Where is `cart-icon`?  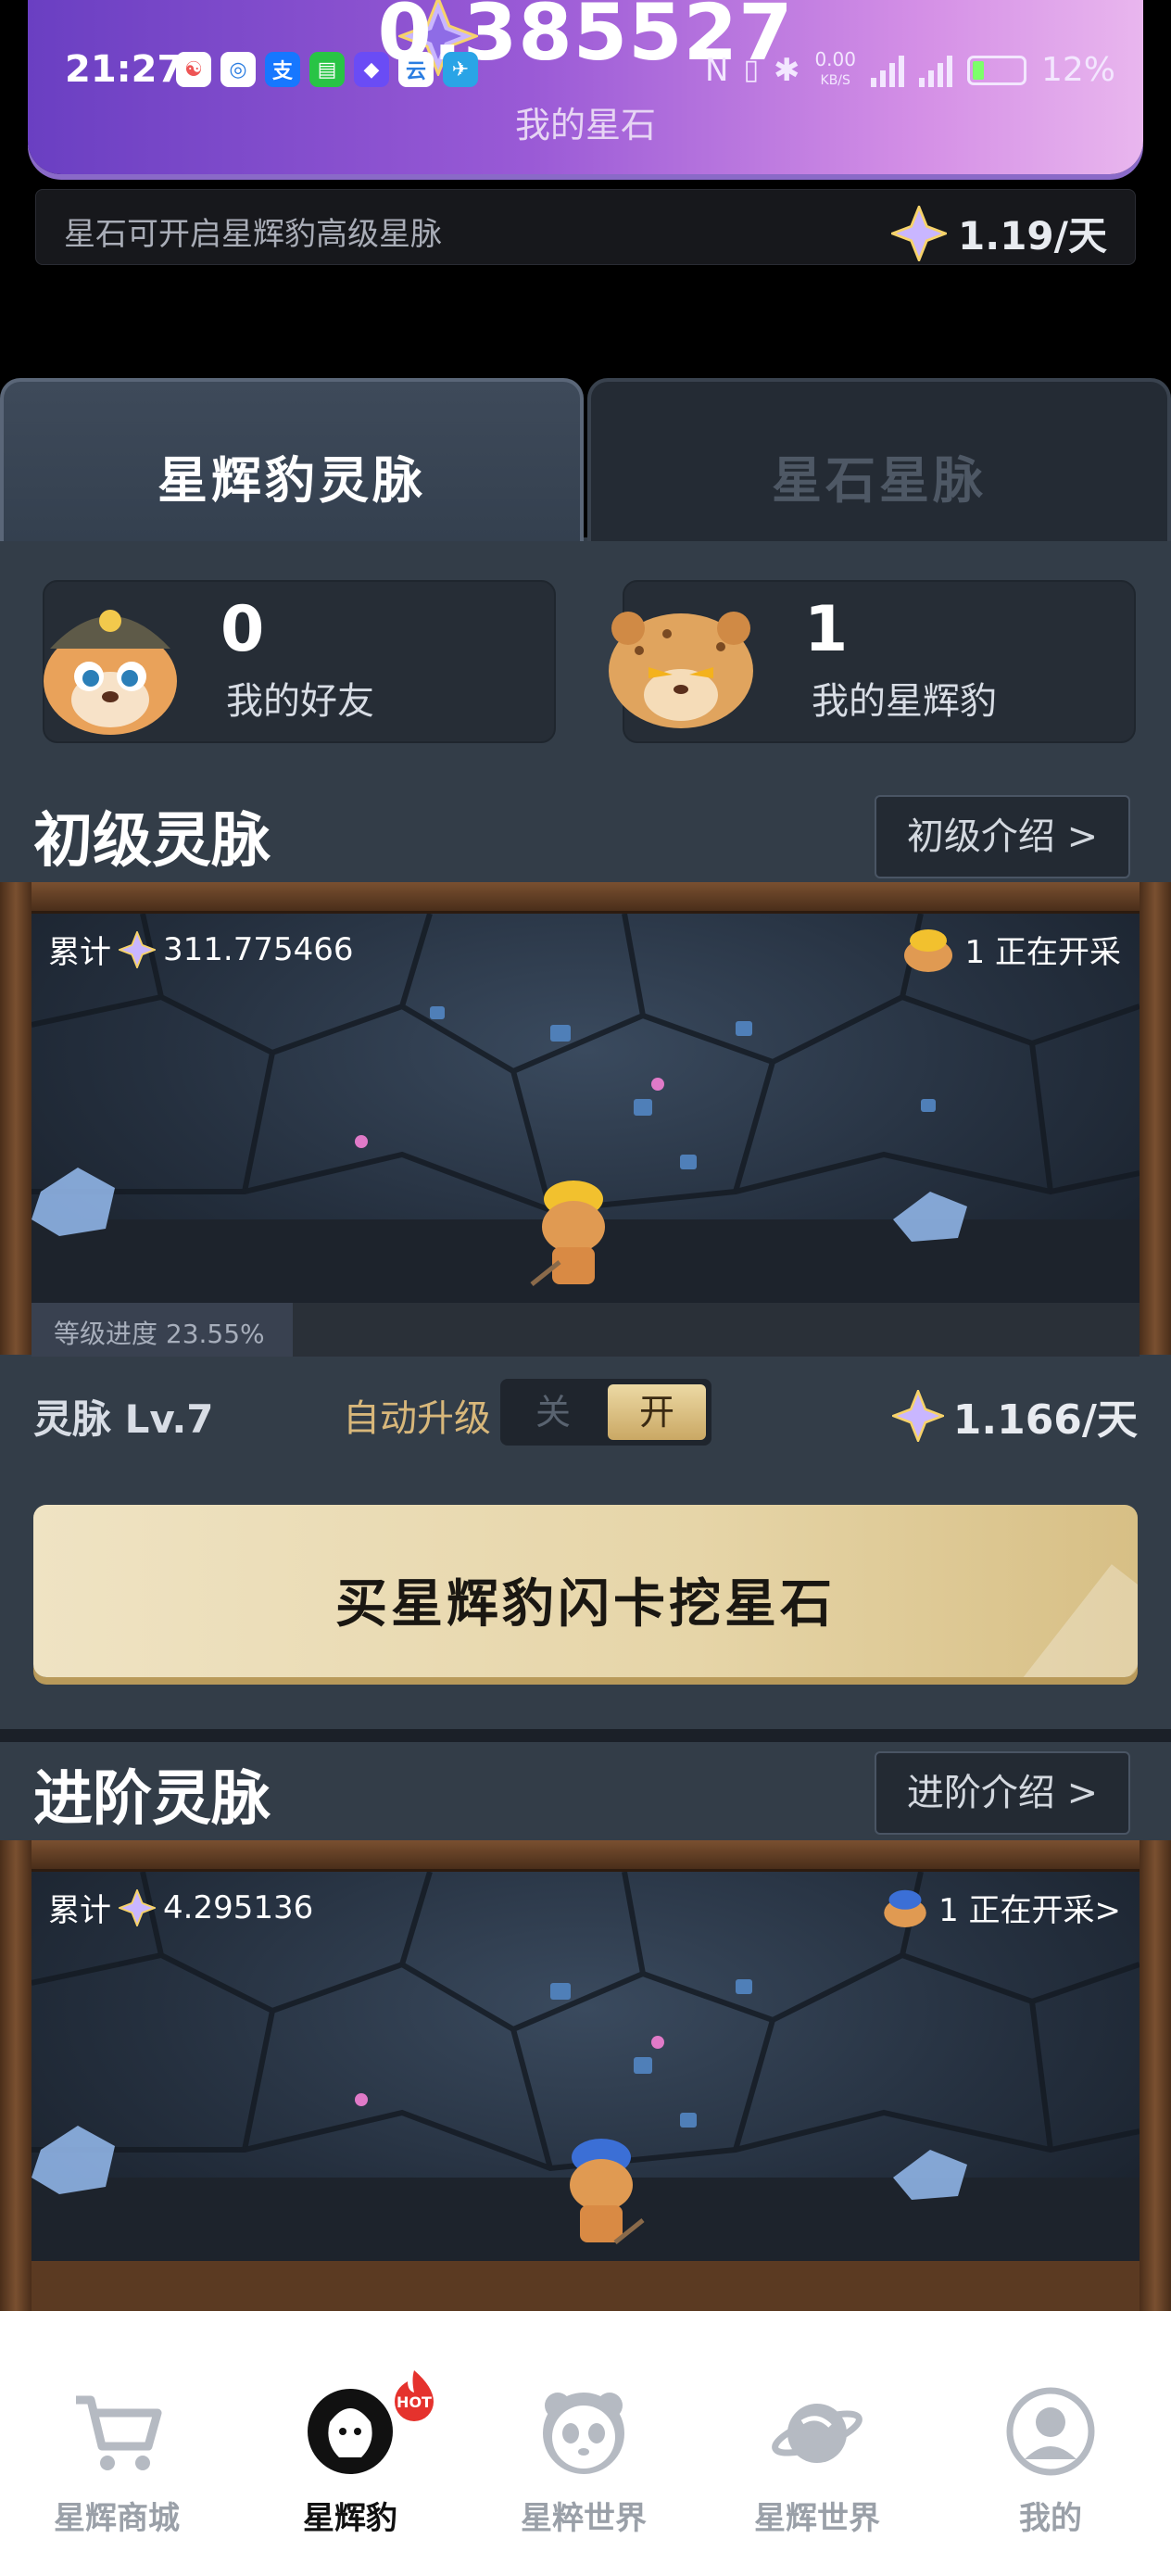
cart-icon is located at coordinates (119, 2432).